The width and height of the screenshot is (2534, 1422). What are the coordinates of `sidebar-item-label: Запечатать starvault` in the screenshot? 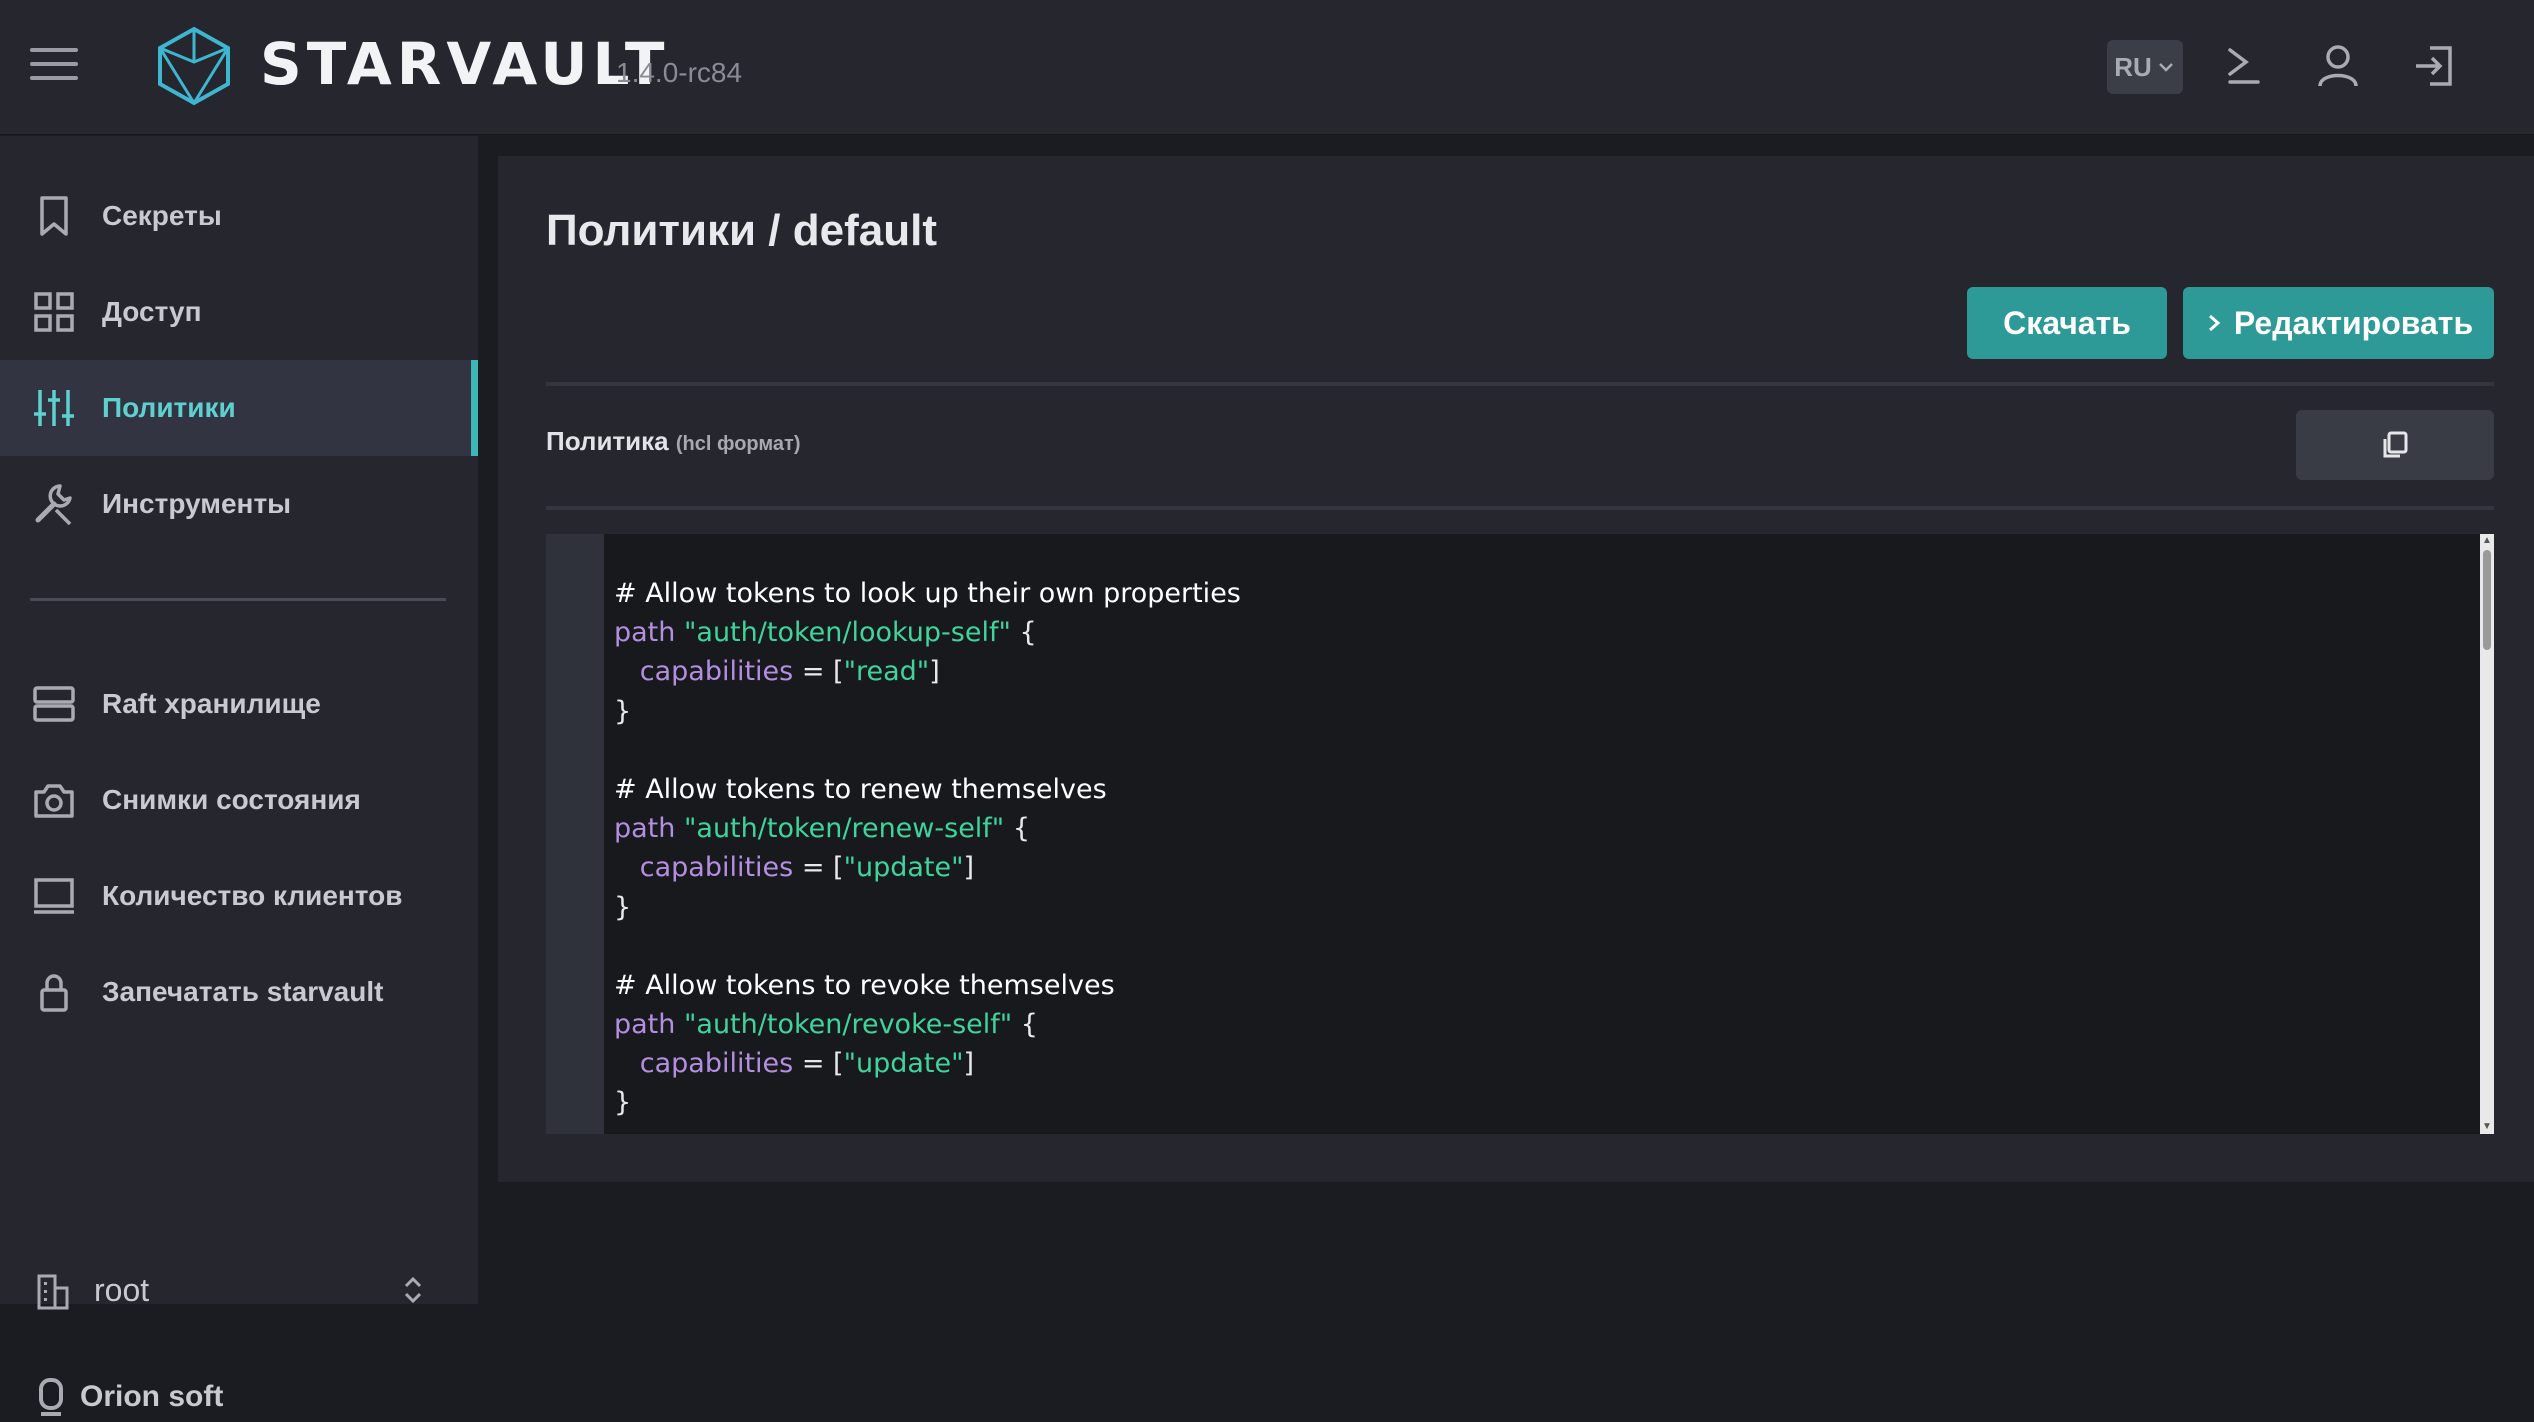 It's located at (243, 991).